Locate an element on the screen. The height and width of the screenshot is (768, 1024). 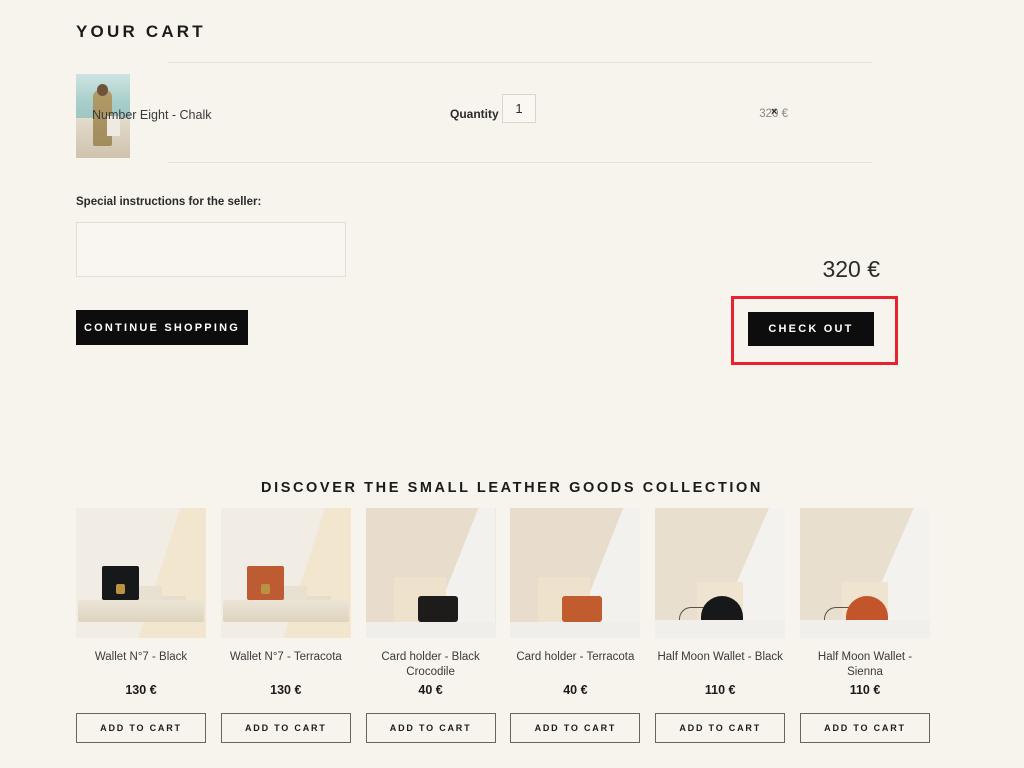
product-name: Half Moon Wallet - Black is located at coordinates (720, 657).